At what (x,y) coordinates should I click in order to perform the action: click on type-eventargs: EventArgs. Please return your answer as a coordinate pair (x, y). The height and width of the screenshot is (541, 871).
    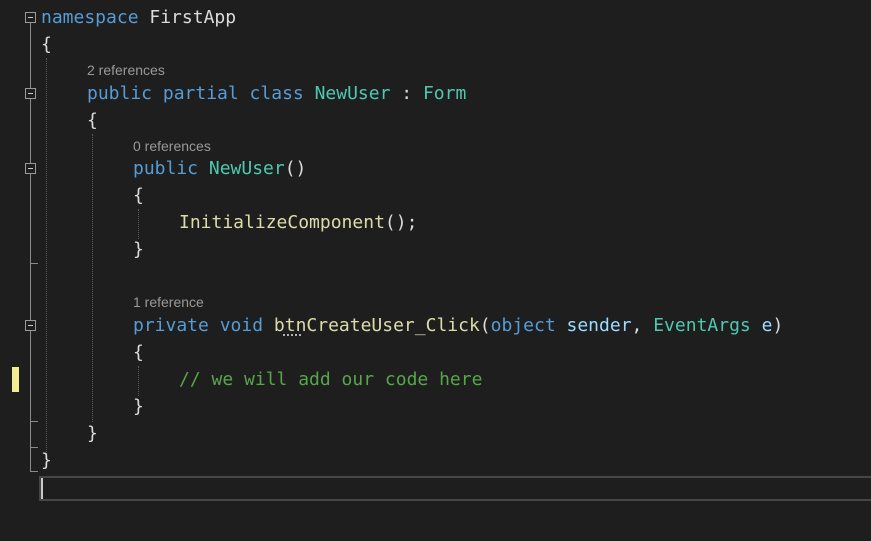
    Looking at the image, I should click on (702, 325).